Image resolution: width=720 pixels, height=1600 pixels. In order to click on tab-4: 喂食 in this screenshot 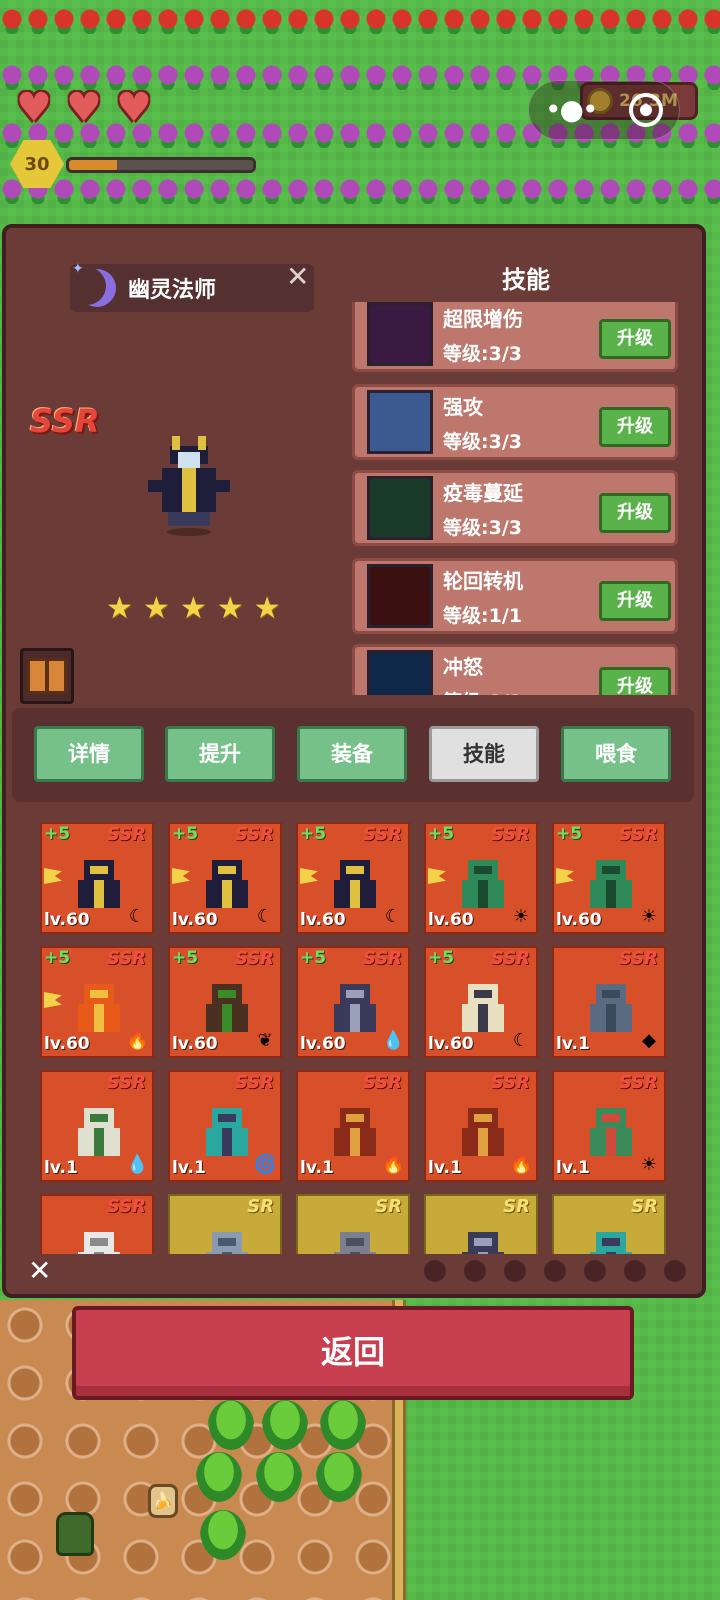, I will do `click(616, 754)`.